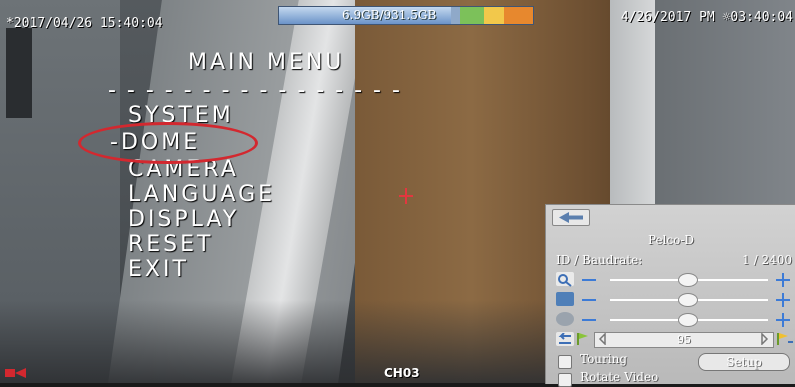 This screenshot has height=387, width=795. What do you see at coordinates (565, 319) in the screenshot?
I see `iris-icon` at bounding box center [565, 319].